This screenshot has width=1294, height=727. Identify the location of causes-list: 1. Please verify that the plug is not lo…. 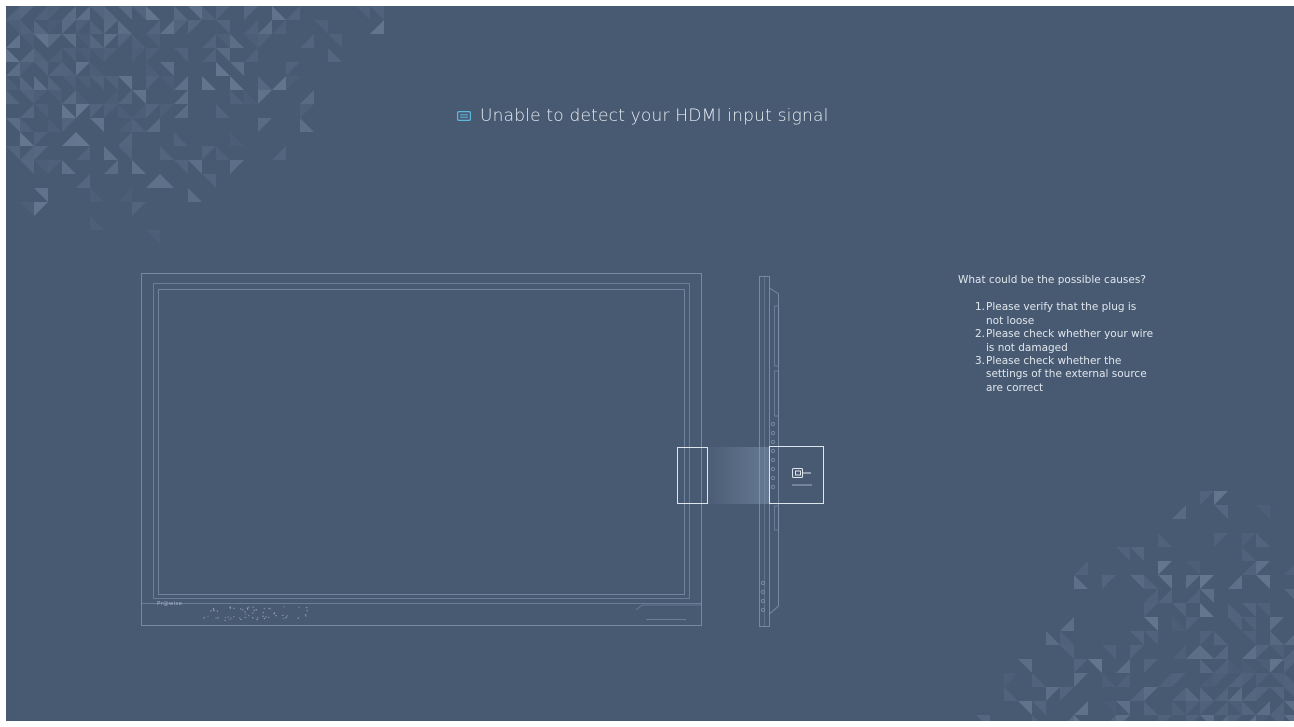
(1118, 348).